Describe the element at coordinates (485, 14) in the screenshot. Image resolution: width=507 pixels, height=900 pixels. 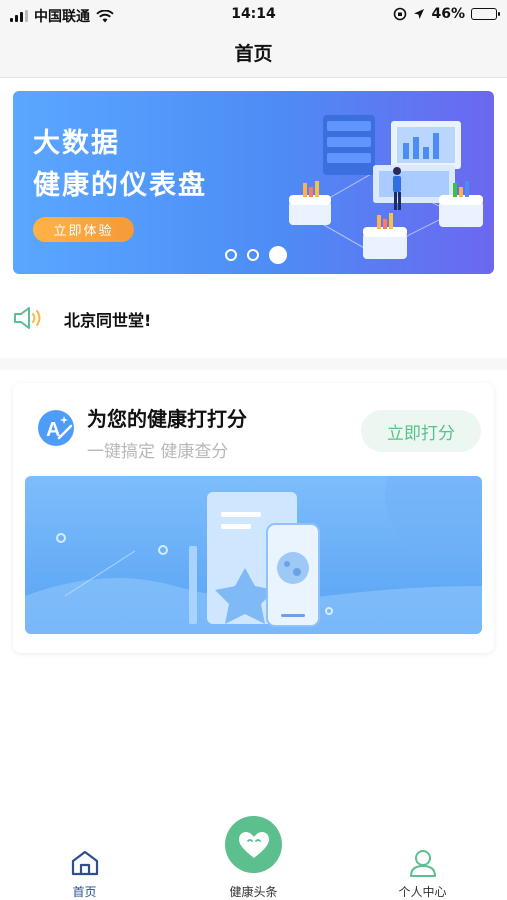
I see `battery-icon` at that location.